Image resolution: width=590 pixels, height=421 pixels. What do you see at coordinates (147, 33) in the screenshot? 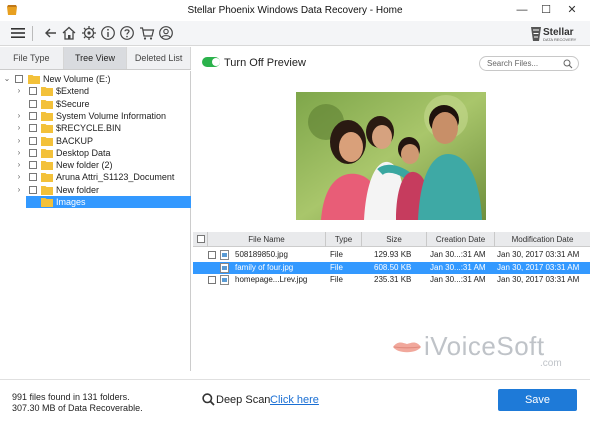
I see `cart-icon` at bounding box center [147, 33].